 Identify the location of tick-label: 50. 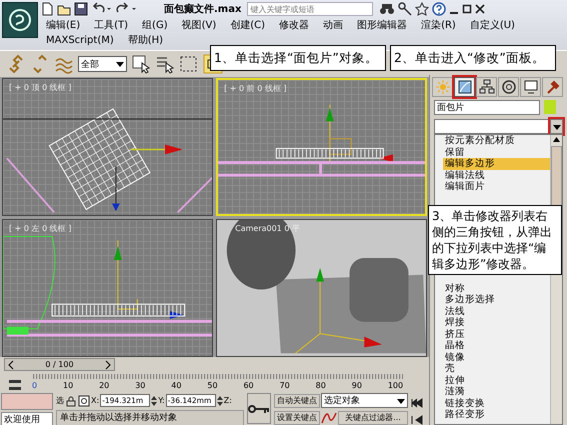
(212, 386).